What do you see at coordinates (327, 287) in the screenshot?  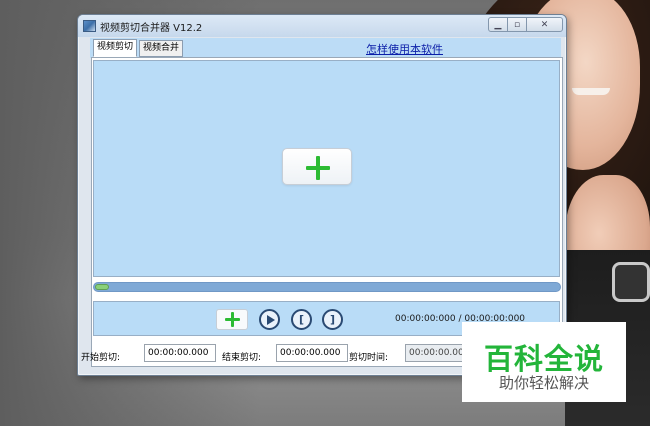 I see `playback-progress-bar` at bounding box center [327, 287].